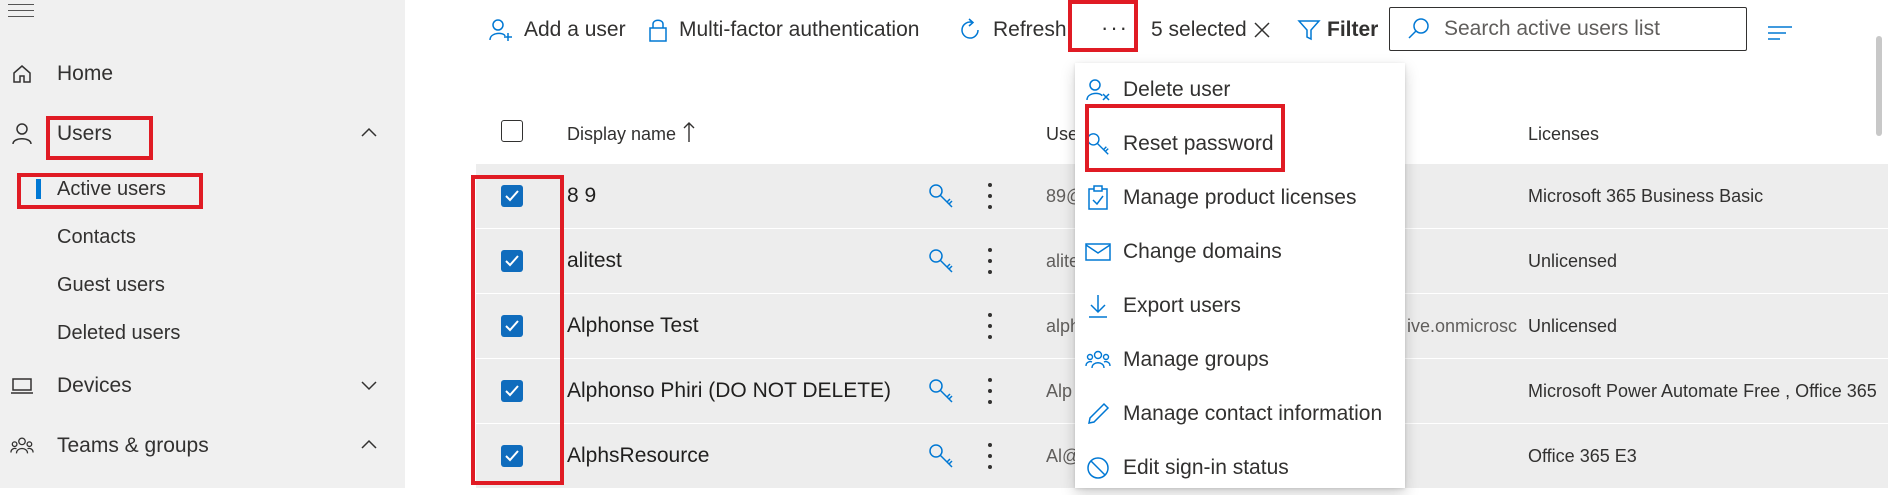 This screenshot has height=495, width=1888. I want to click on more-actions-button: ···, so click(1115, 28).